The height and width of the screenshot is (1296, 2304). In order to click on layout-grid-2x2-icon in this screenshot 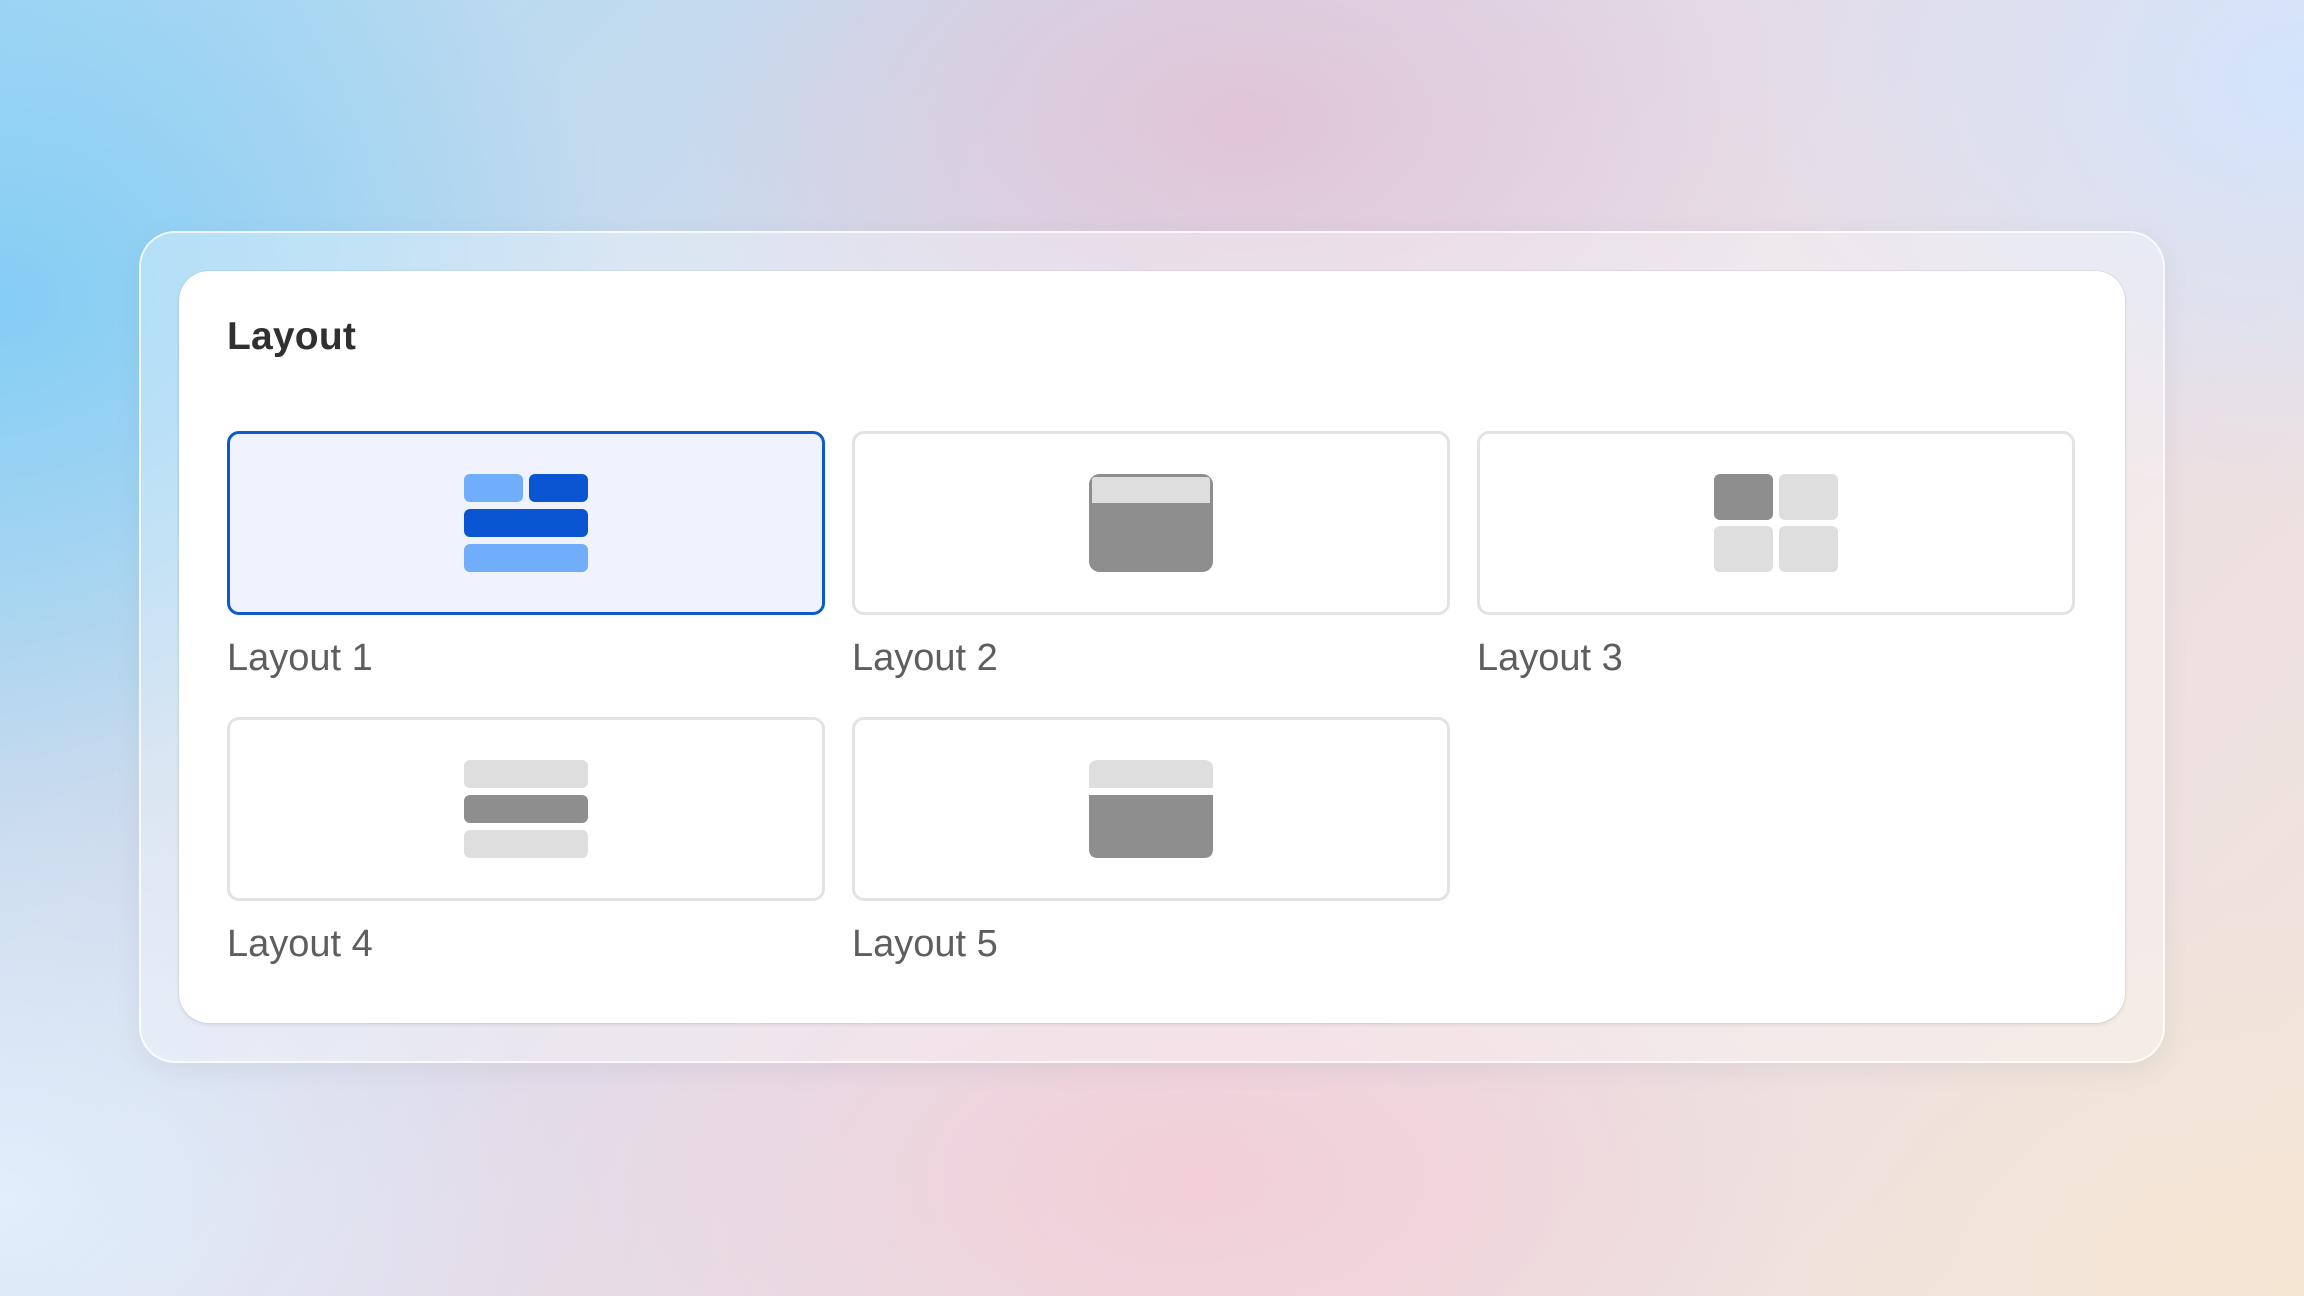, I will do `click(1776, 523)`.